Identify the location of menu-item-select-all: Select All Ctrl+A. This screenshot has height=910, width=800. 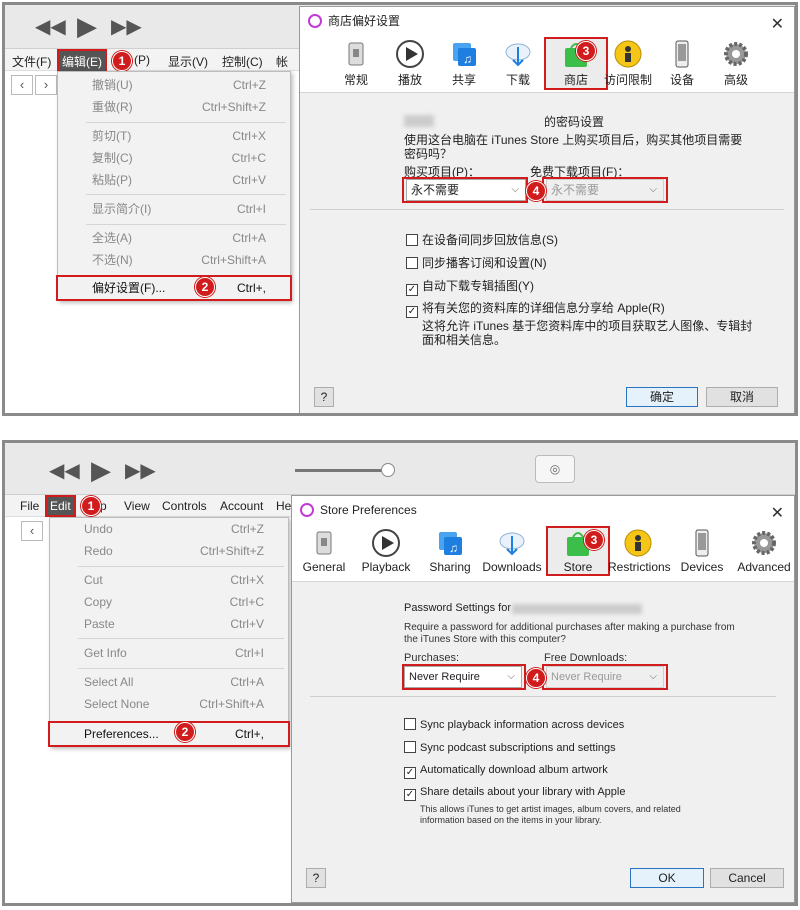
(169, 682).